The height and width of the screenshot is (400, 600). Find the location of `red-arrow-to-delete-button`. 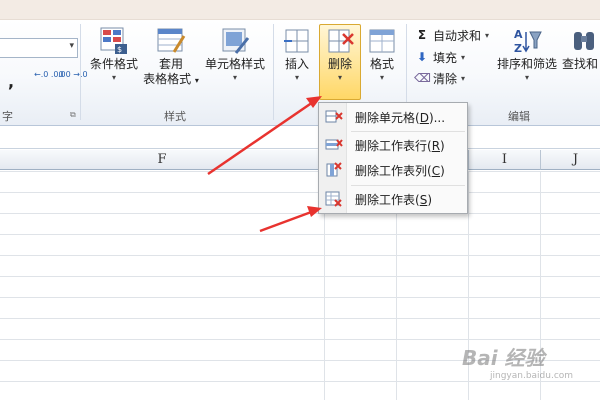

red-arrow-to-delete-button is located at coordinates (264, 136).